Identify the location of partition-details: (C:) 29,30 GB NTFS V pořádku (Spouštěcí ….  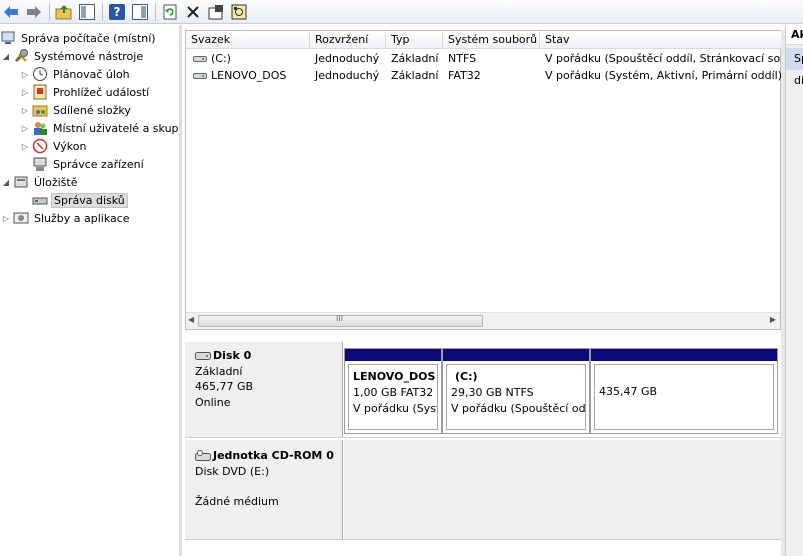
(516, 397).